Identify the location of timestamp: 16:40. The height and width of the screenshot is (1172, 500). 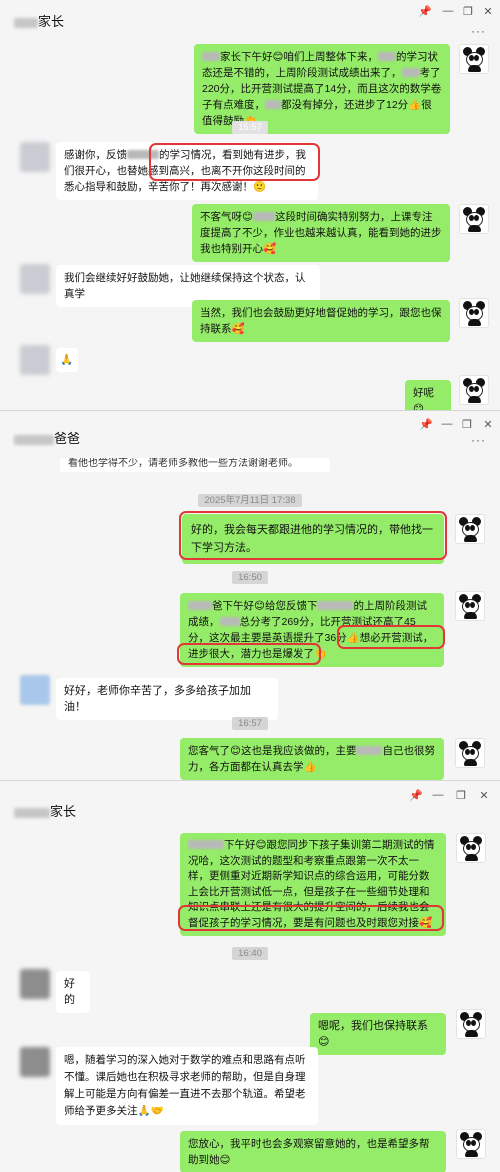
(250, 953).